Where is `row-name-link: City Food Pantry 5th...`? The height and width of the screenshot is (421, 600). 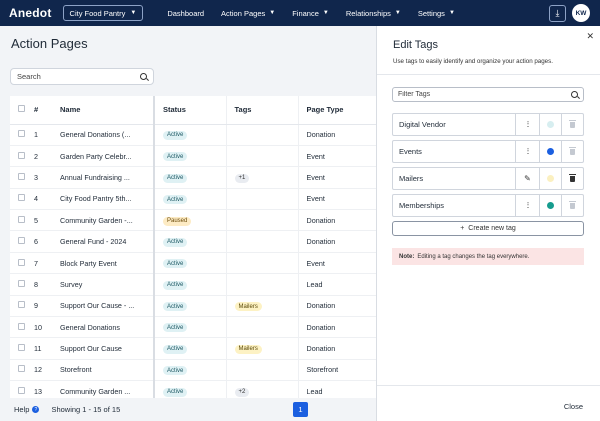 row-name-link: City Food Pantry 5th... is located at coordinates (106, 199).